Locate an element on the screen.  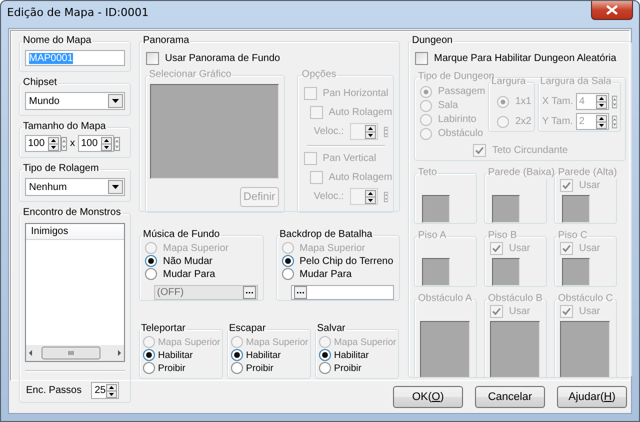
group-label: Dungeon is located at coordinates (432, 41).